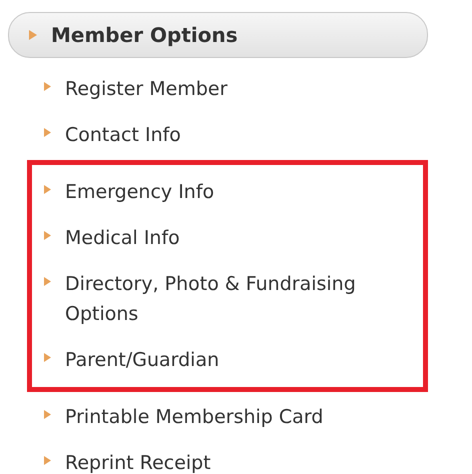  I want to click on menu-link: Contact Info, so click(123, 135).